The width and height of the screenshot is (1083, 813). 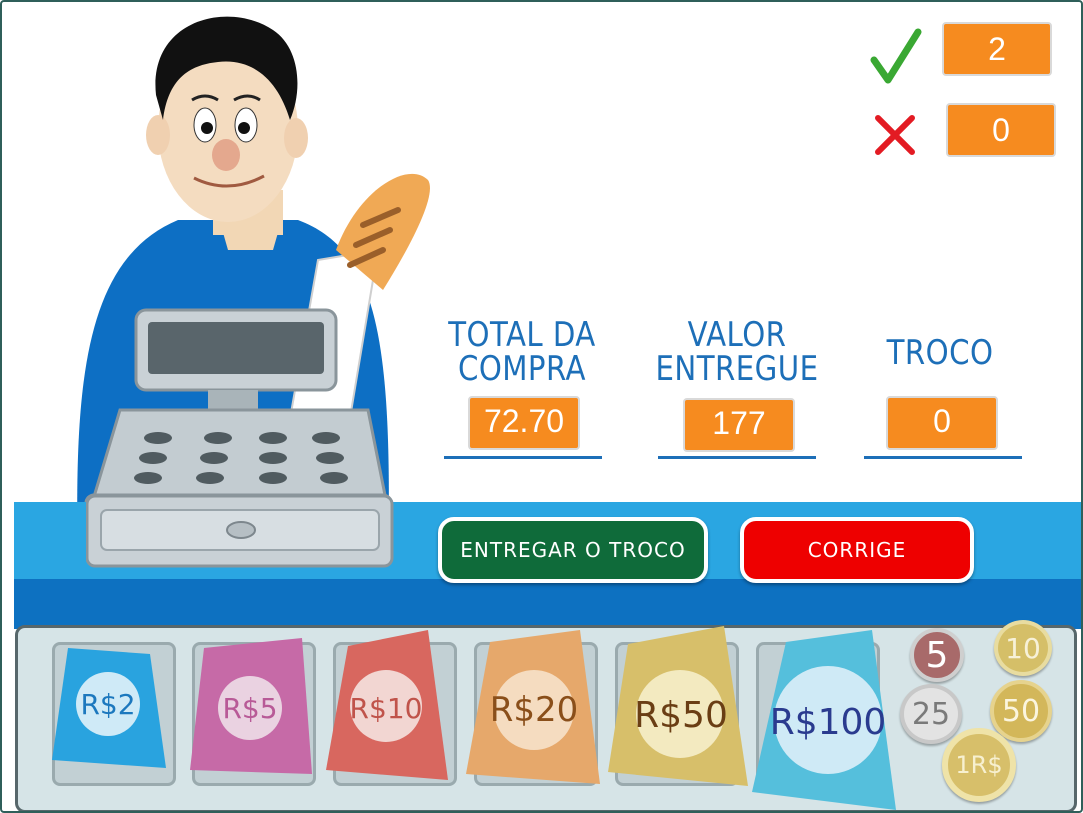 I want to click on cross-icon, so click(x=895, y=135).